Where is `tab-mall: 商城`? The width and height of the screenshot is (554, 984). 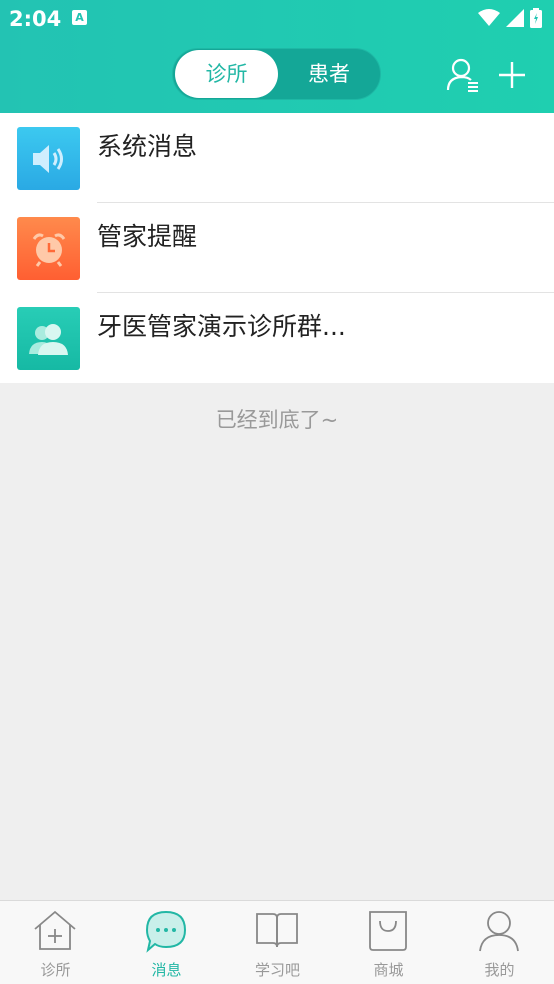 tab-mall: 商城 is located at coordinates (388, 942).